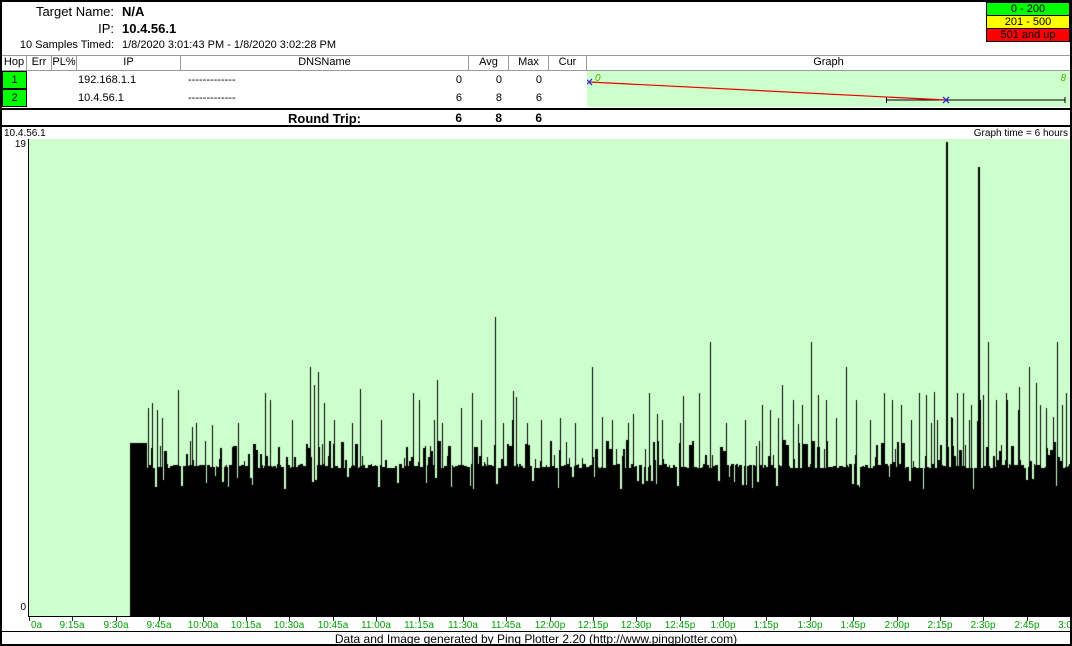 This screenshot has width=1072, height=646. What do you see at coordinates (593, 625) in the screenshot?
I see `time-tick-label: 12:15p` at bounding box center [593, 625].